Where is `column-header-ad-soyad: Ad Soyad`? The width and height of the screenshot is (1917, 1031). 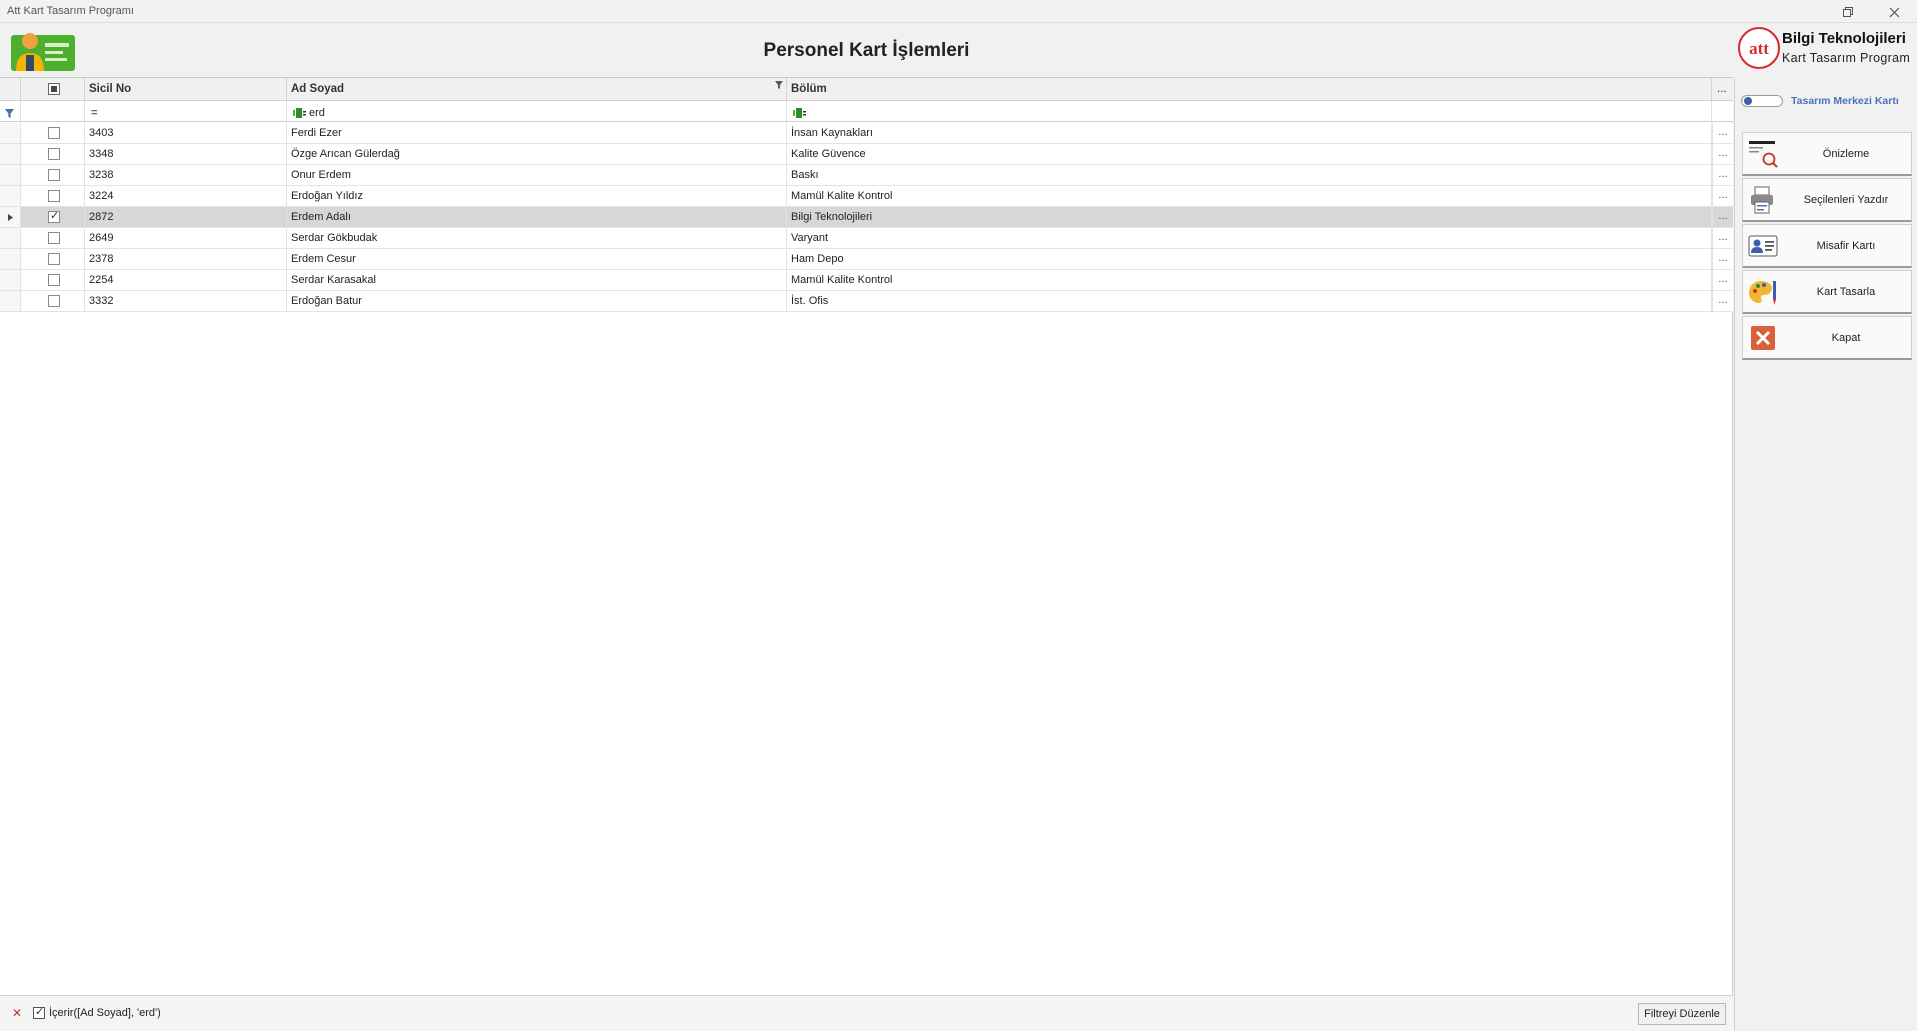
column-header-ad-soyad: Ad Soyad is located at coordinates (537, 89).